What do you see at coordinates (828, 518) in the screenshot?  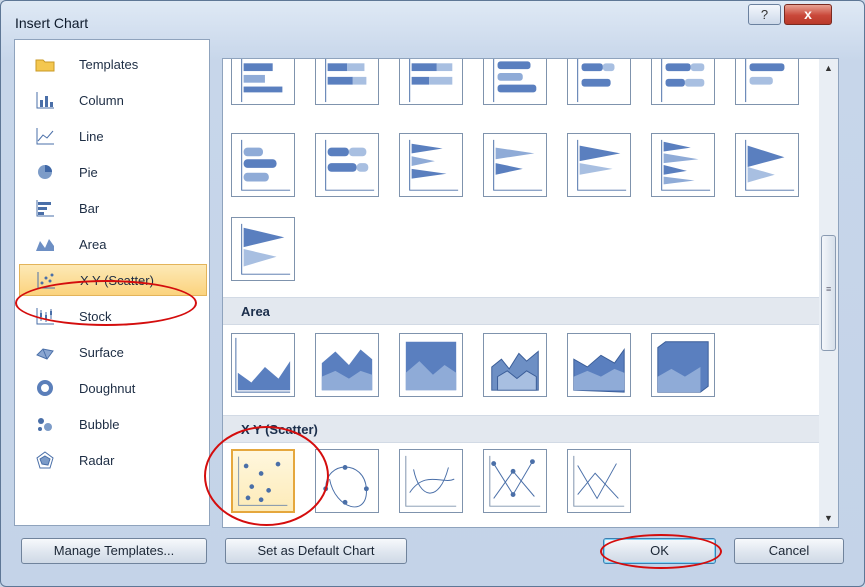 I see `scroll-down-arrow-icon: ▼` at bounding box center [828, 518].